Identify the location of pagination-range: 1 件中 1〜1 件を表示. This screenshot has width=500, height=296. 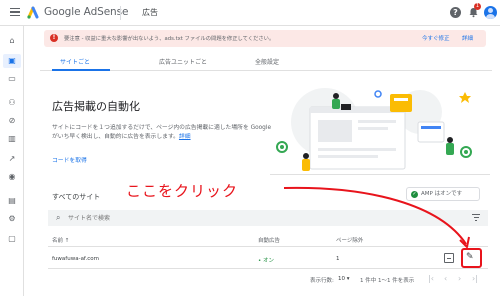
(387, 281).